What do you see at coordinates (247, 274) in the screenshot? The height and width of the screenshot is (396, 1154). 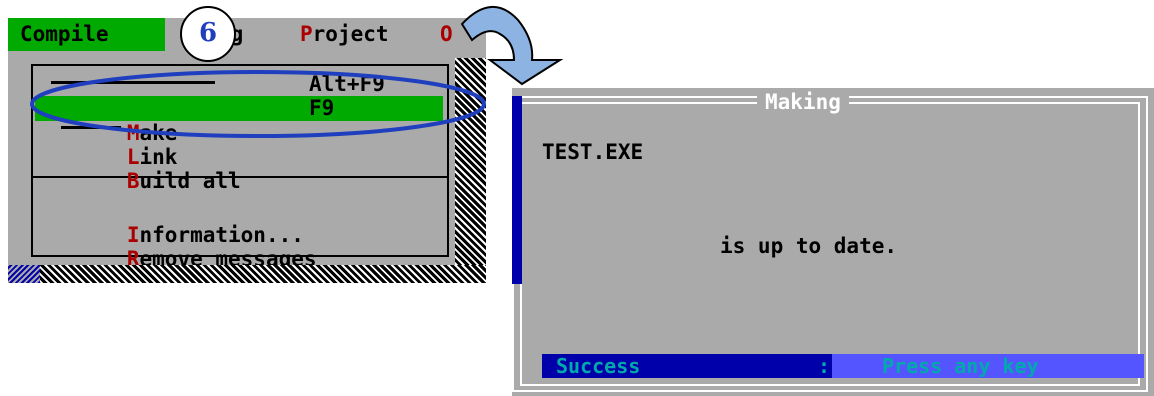 I see `menu-shadow-bottom` at bounding box center [247, 274].